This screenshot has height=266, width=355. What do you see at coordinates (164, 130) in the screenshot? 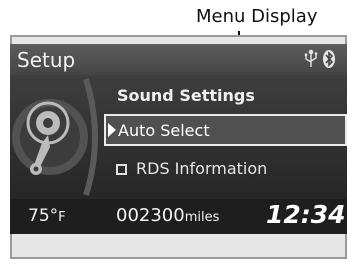
I see `menu-item-label: Auto Select` at bounding box center [164, 130].